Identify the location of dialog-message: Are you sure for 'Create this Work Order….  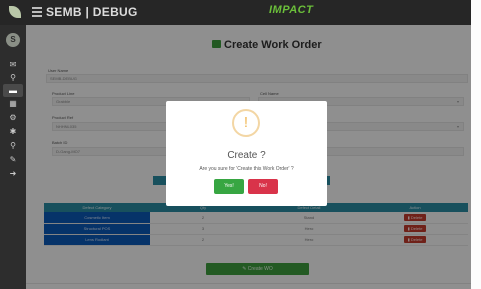
(246, 169).